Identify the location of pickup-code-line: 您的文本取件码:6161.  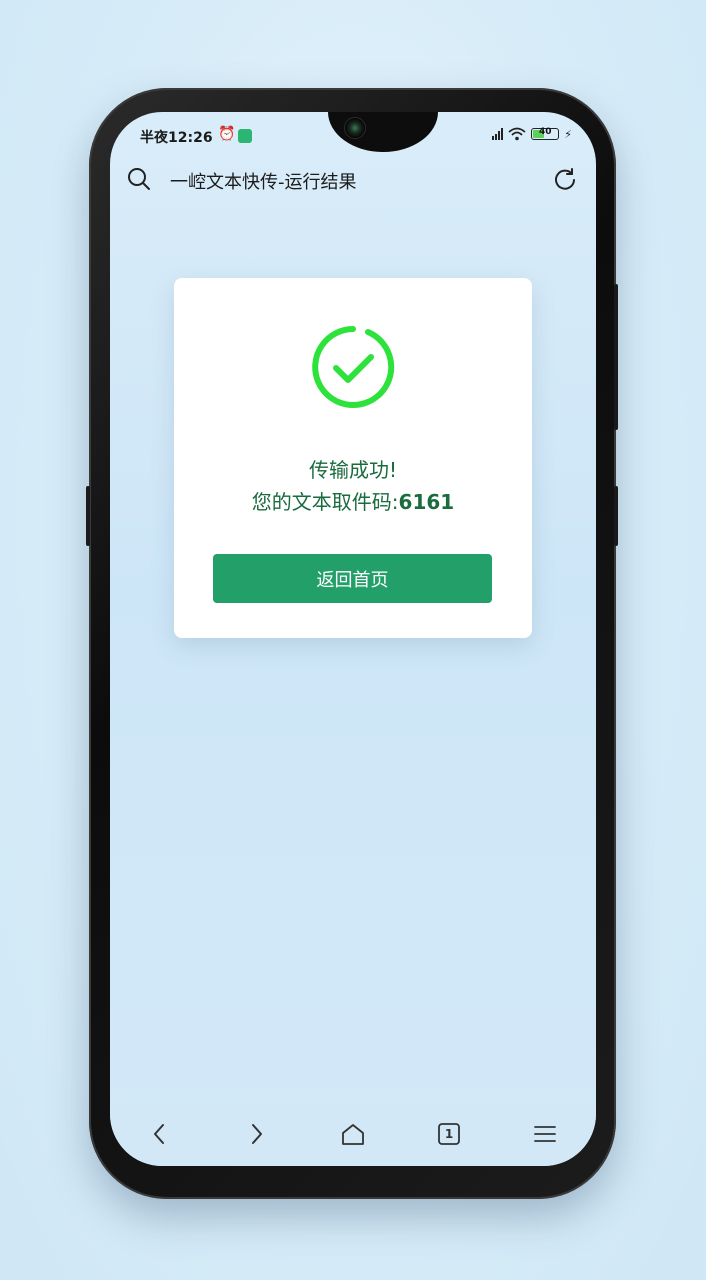
(353, 500).